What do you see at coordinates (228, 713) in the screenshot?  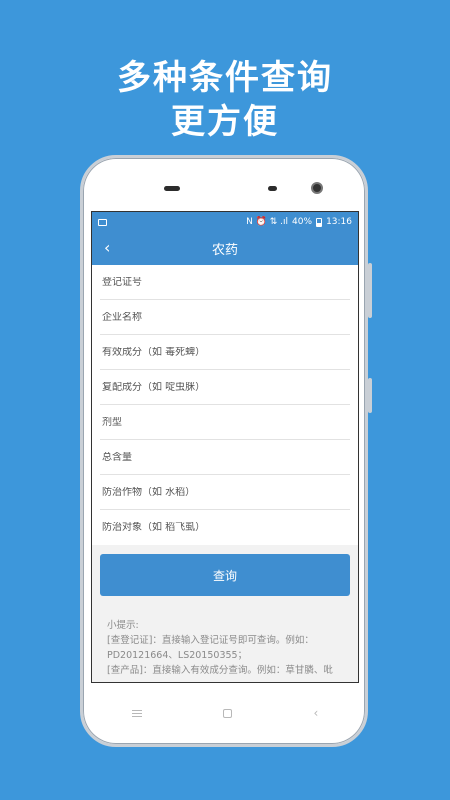 I see `home-icon` at bounding box center [228, 713].